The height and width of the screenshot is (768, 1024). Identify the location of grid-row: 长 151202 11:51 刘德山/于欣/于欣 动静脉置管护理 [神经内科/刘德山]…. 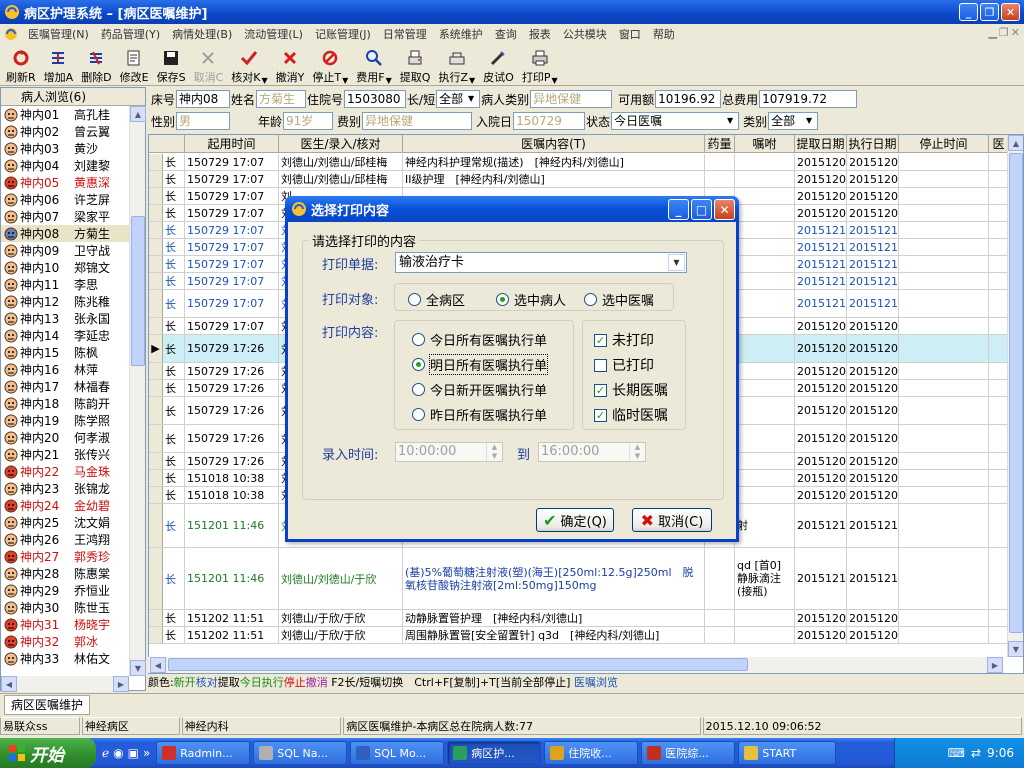
(579, 618).